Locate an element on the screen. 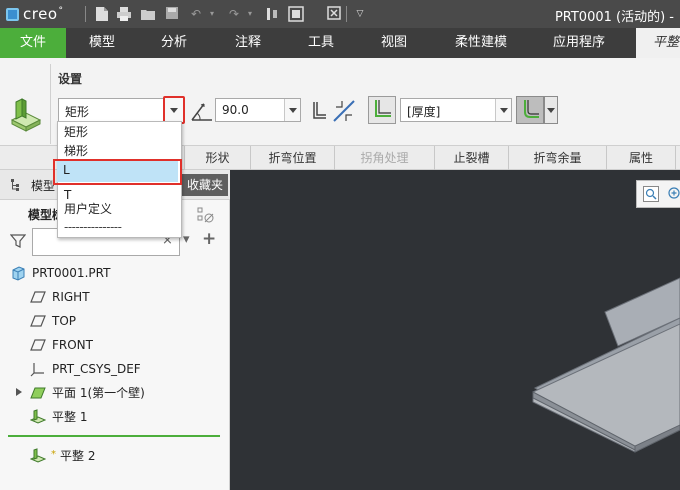 This screenshot has height=490, width=680. tree-item-part: PRT0001.PRT is located at coordinates (71, 273).